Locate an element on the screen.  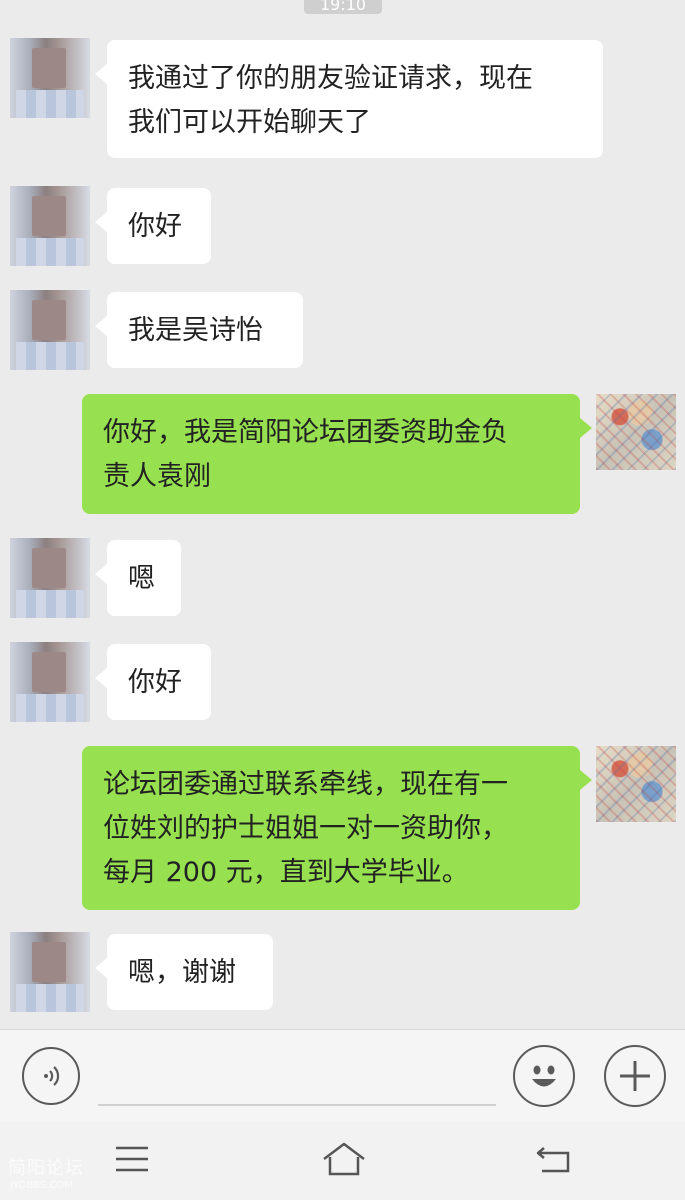
menu-icon is located at coordinates (132, 1159).